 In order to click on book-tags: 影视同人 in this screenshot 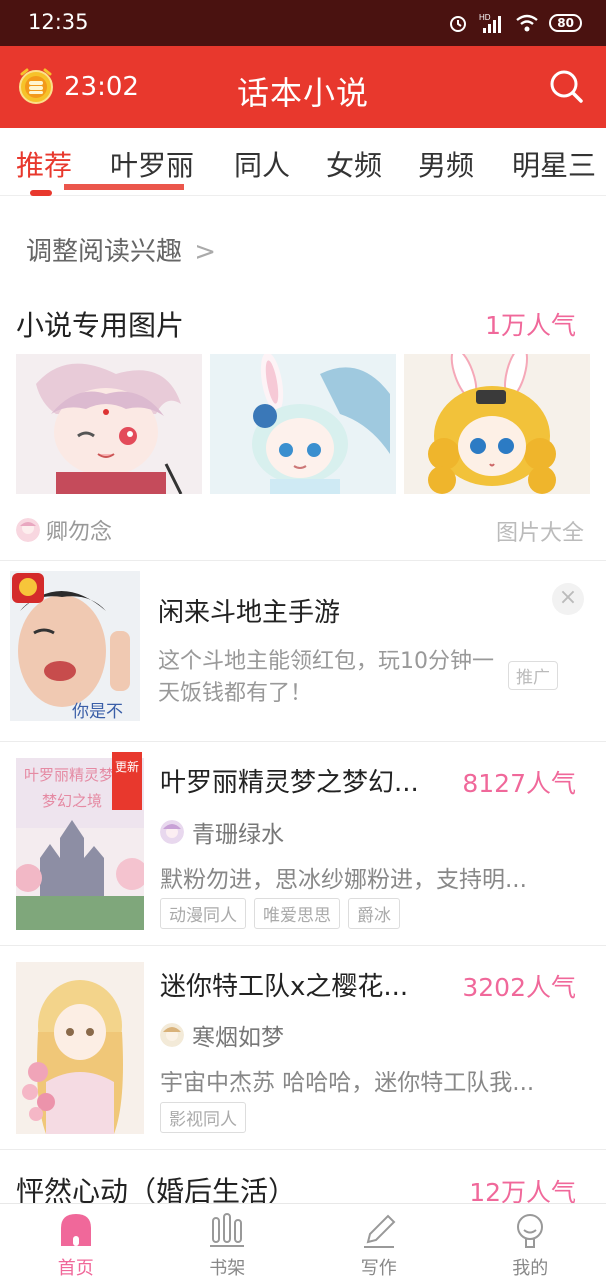, I will do `click(203, 1117)`.